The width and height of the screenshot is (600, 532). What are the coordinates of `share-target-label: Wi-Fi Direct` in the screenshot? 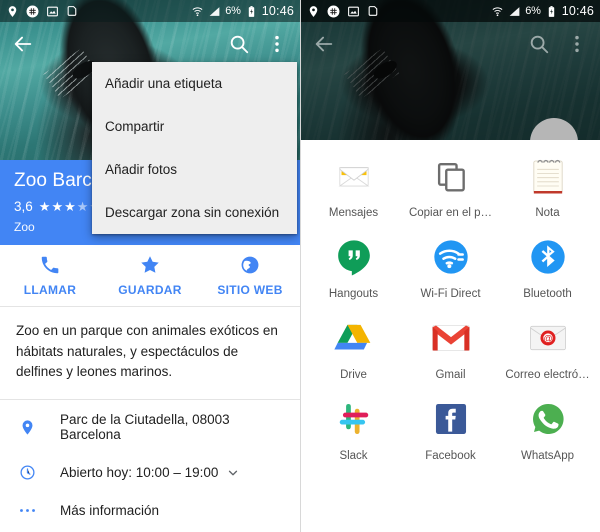 It's located at (450, 294).